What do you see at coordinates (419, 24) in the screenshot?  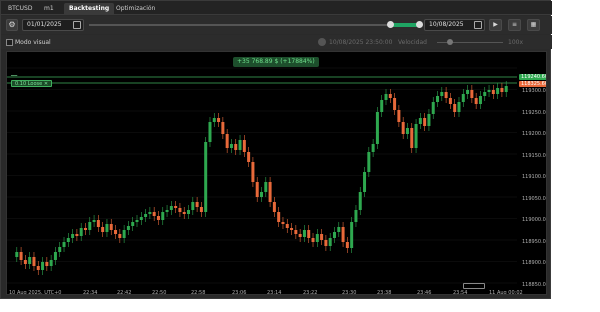 I see `progress-slider-end-handle` at bounding box center [419, 24].